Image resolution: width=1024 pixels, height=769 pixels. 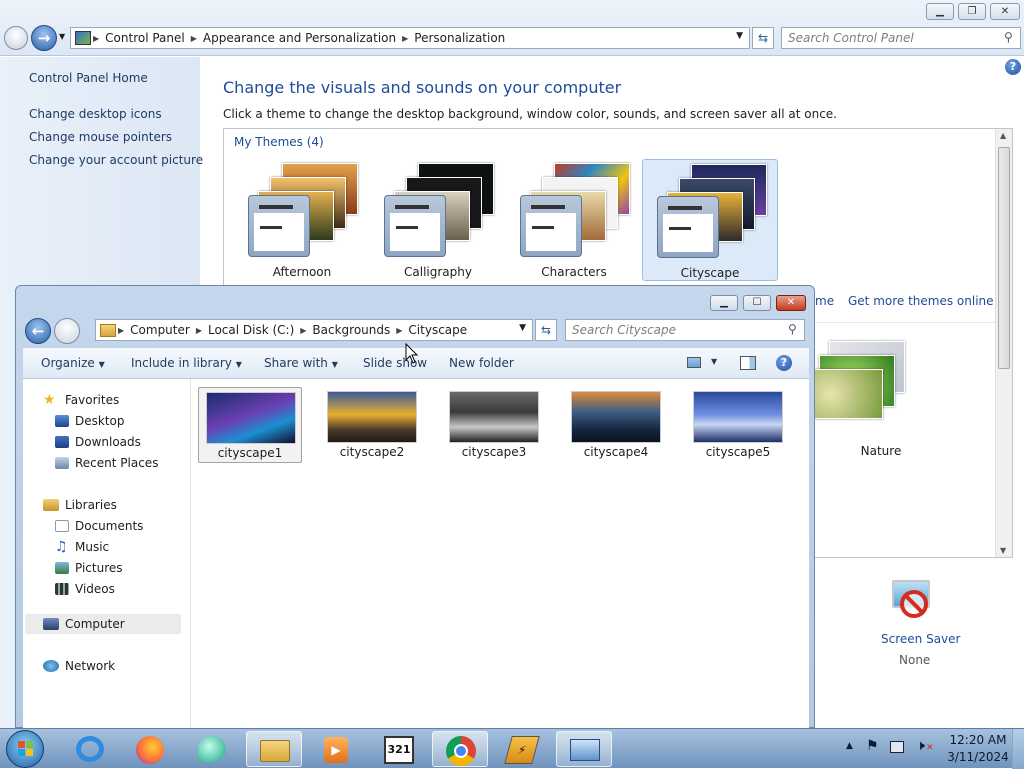 What do you see at coordinates (912, 601) in the screenshot?
I see `screen-saver-icon` at bounding box center [912, 601].